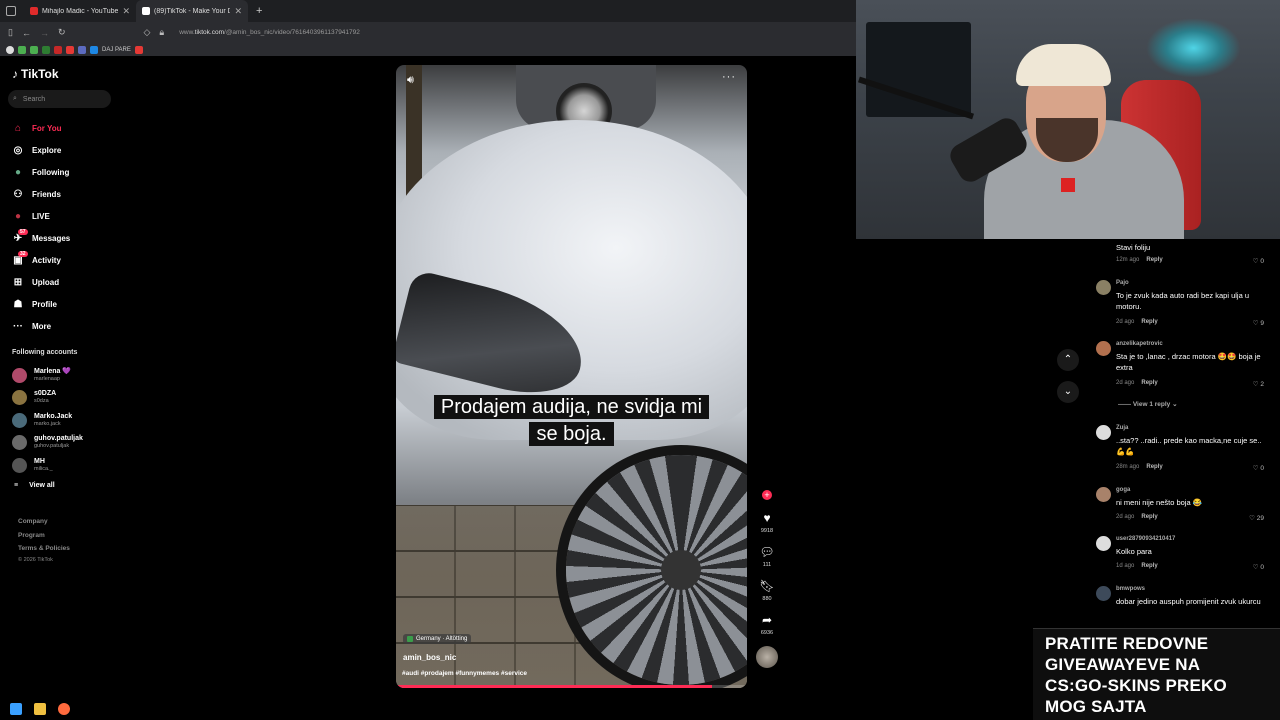  What do you see at coordinates (11, 11) in the screenshot?
I see `tab-overview-icon` at bounding box center [11, 11].